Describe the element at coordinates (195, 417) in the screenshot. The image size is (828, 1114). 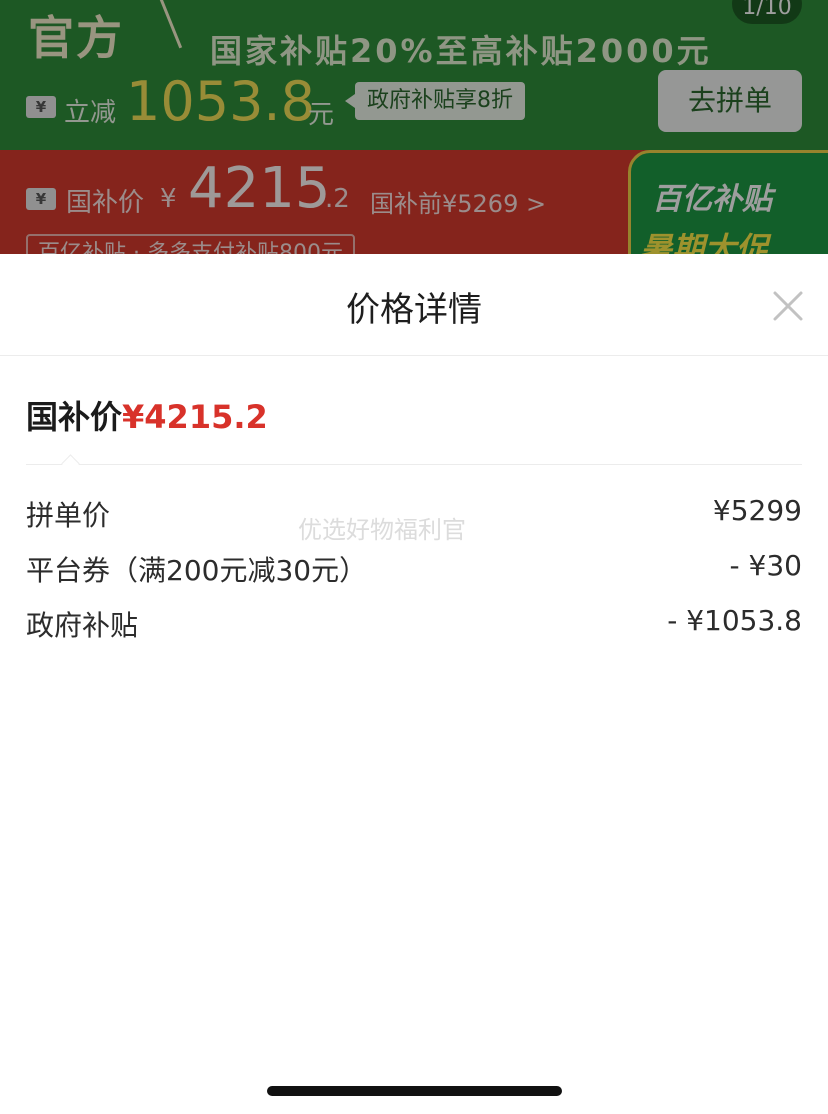
I see `summary-price: ¥4215.2` at that location.